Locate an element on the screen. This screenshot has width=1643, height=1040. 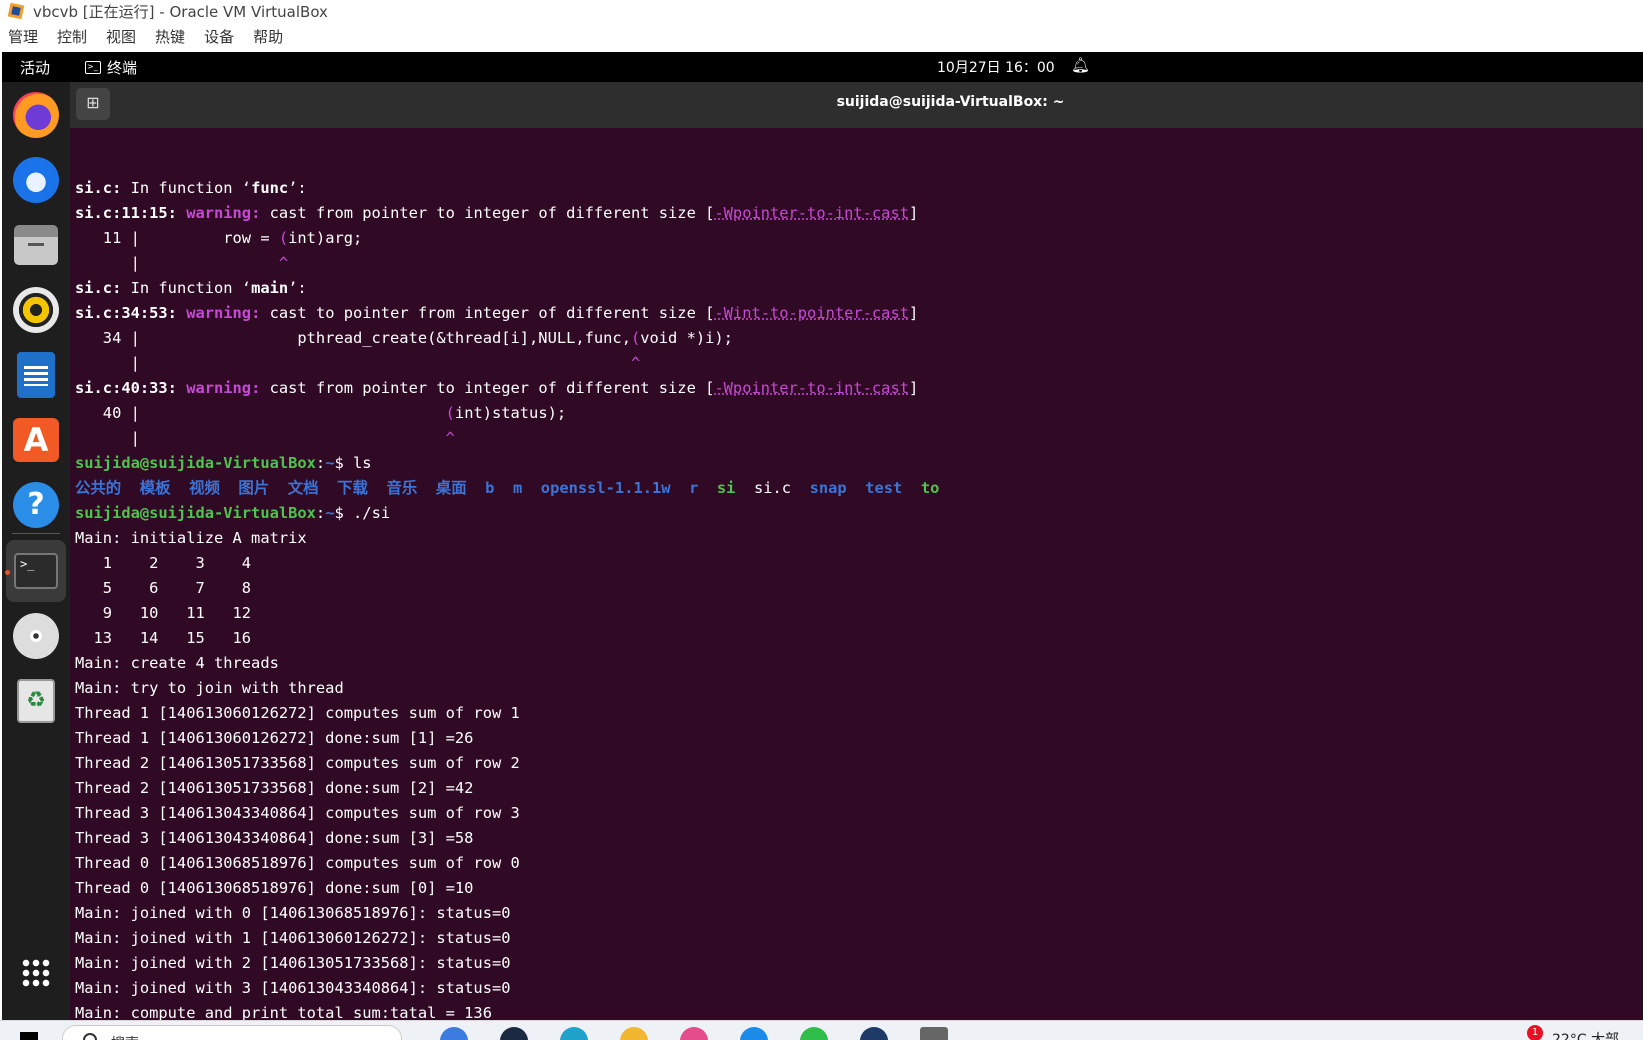
running-indicator is located at coordinates (7, 572).